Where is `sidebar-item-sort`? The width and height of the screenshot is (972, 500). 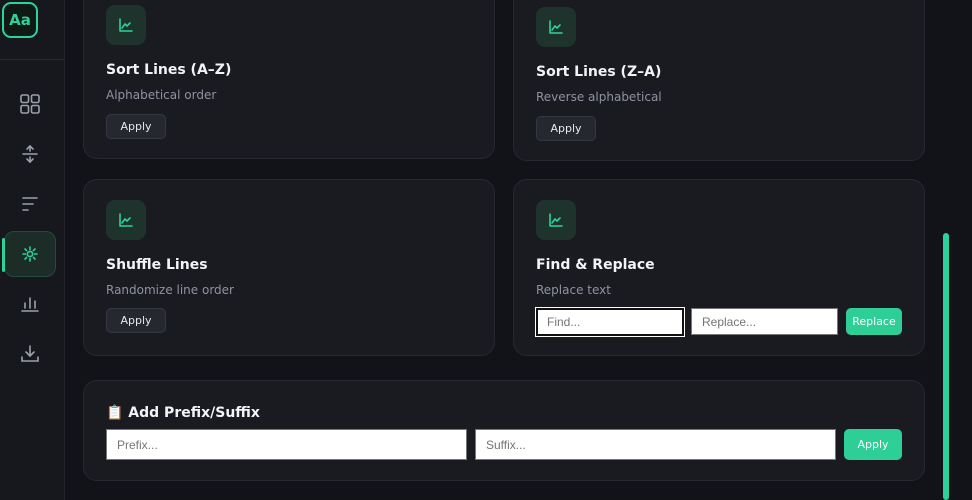 sidebar-item-sort is located at coordinates (30, 204).